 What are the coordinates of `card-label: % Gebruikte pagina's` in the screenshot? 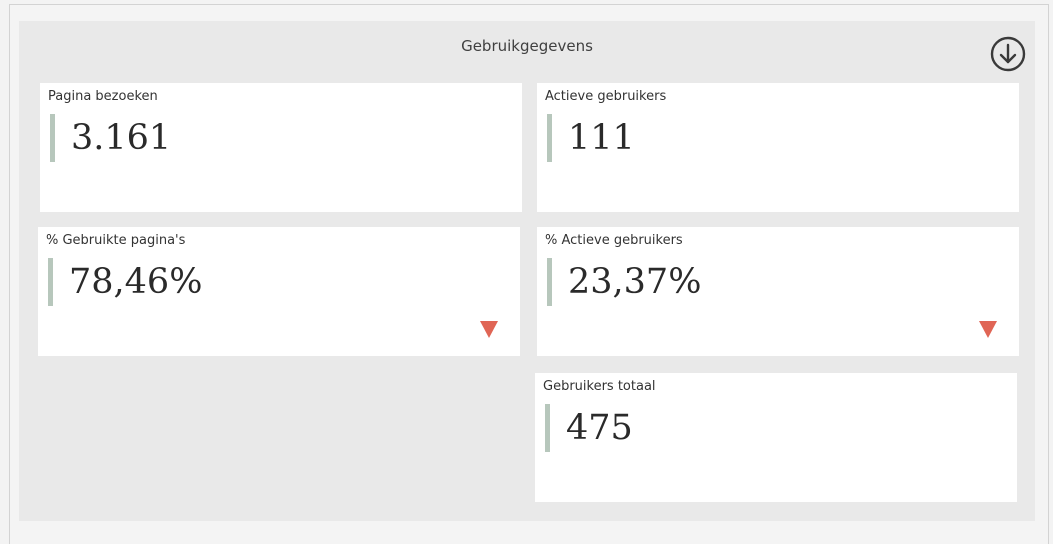 It's located at (116, 240).